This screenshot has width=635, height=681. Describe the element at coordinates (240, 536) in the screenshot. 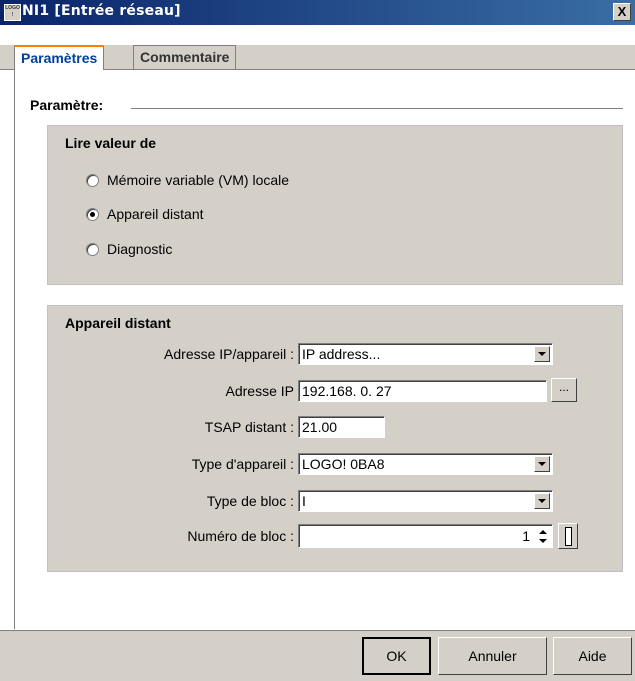

I see `block-number-label: Numéro de bloc :` at that location.